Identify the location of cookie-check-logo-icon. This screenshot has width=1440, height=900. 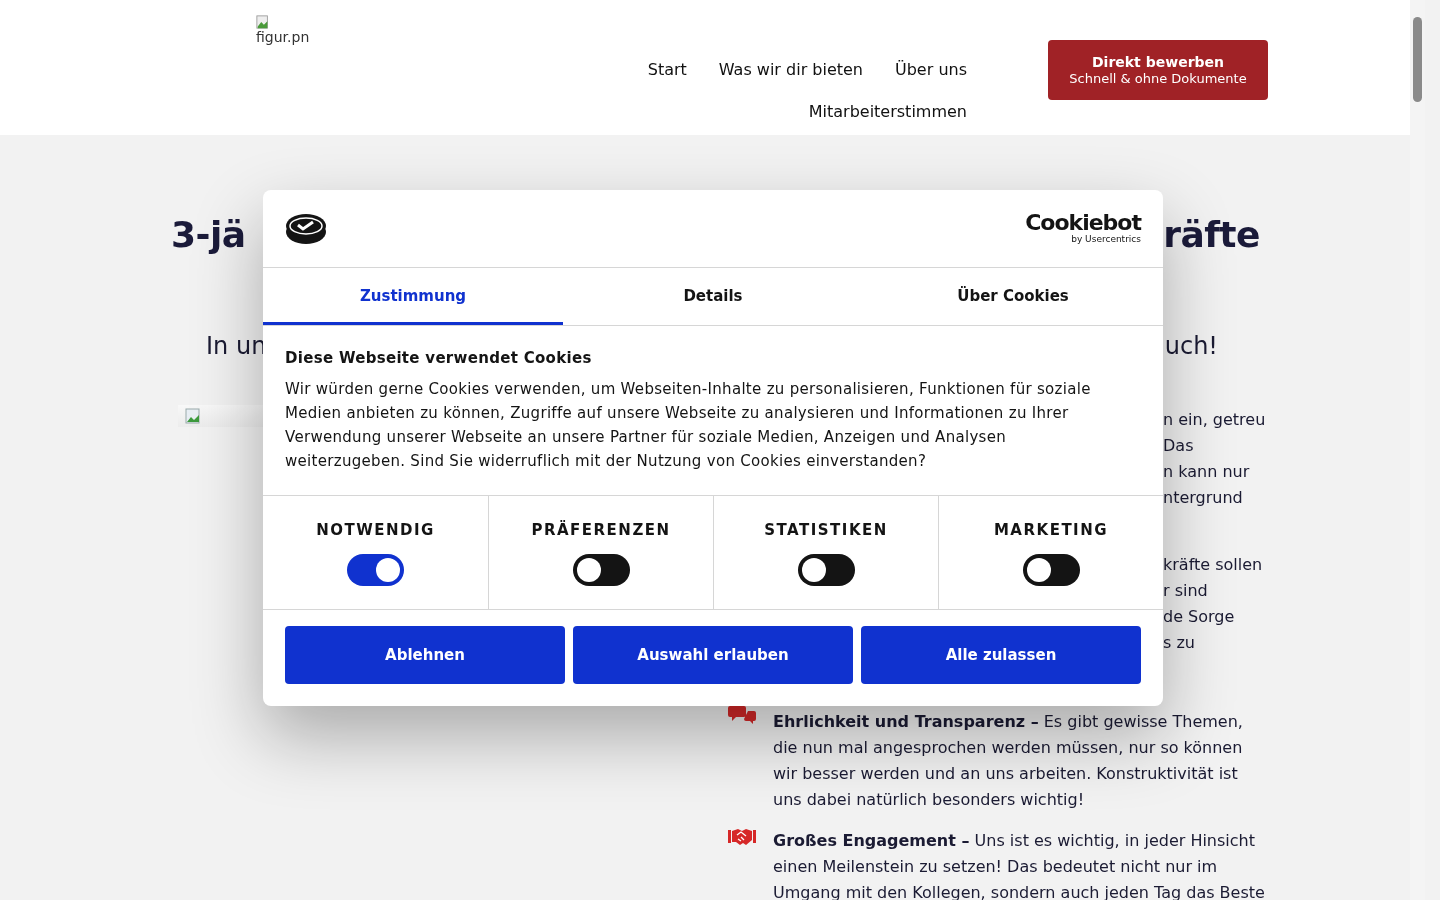
(306, 228).